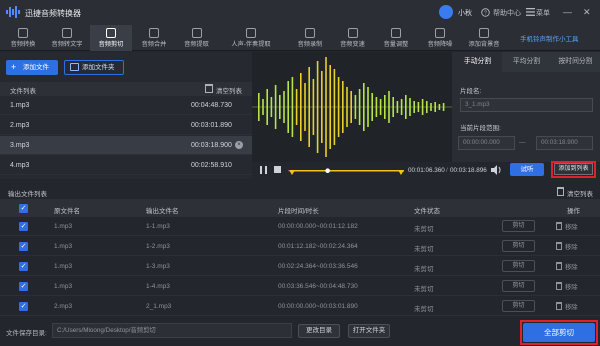 Image resolution: width=600 pixels, height=346 pixels. Describe the element at coordinates (158, 246) in the screenshot. I see `row-output-name: 1-2.mp3` at that location.